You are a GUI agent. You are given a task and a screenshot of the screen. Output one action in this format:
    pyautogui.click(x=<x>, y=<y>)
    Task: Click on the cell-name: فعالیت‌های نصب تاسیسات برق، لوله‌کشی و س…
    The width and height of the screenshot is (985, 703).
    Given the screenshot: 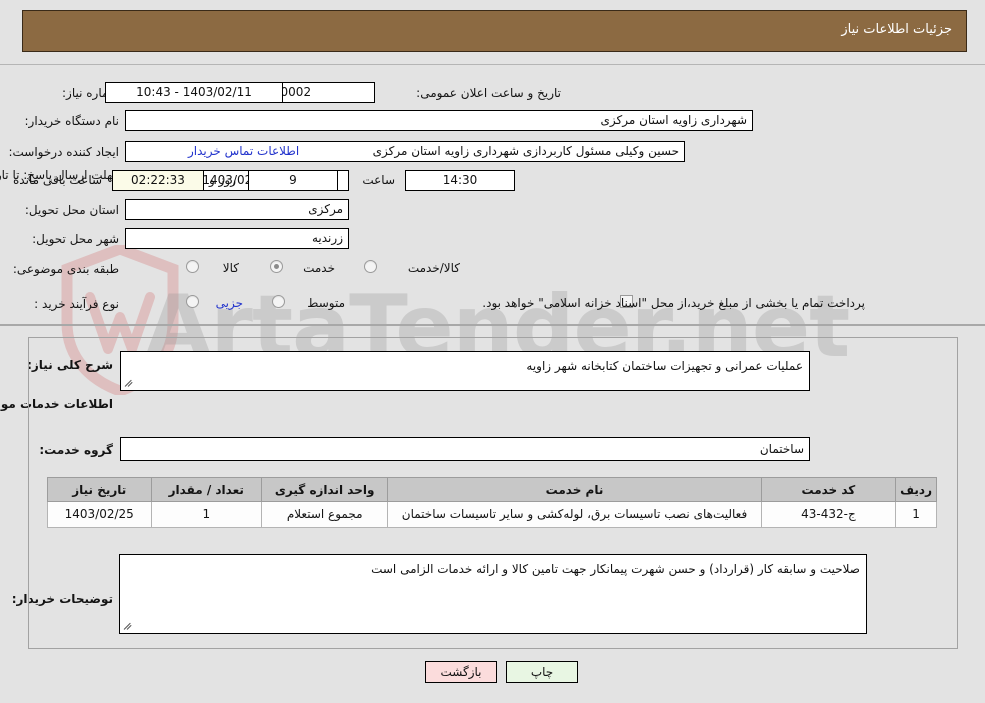 What is the action you would take?
    pyautogui.click(x=574, y=514)
    